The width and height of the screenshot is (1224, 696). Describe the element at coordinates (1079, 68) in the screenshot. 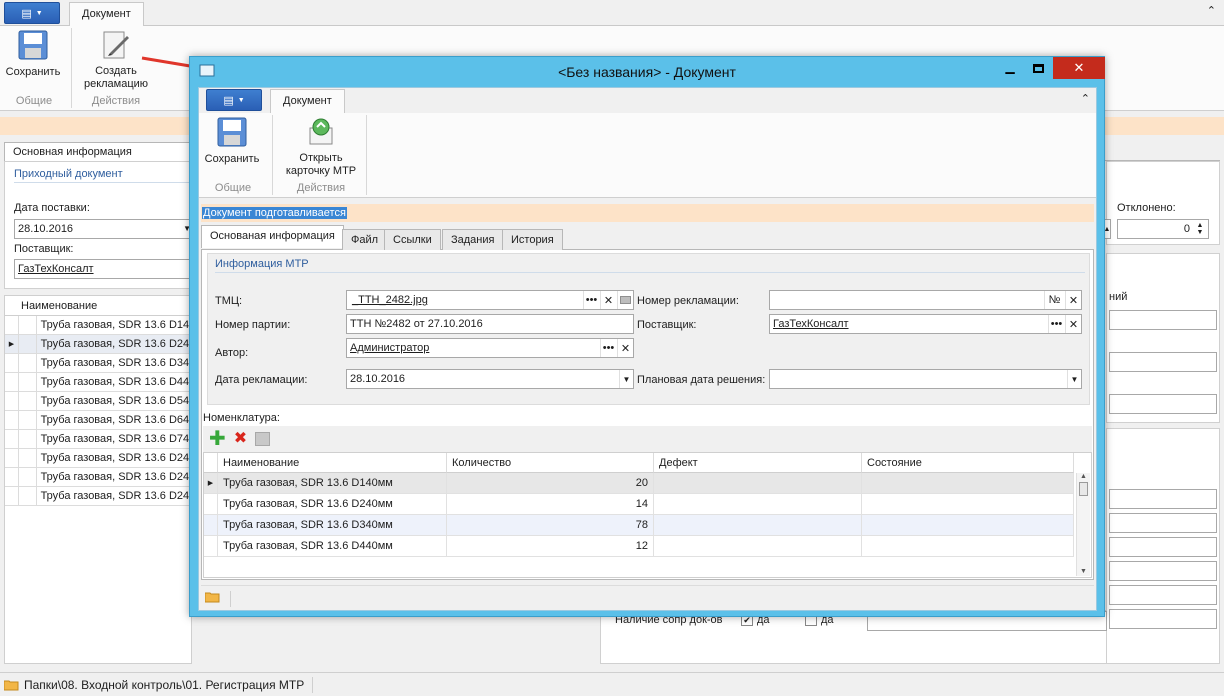

I see `close-button: ✕` at that location.